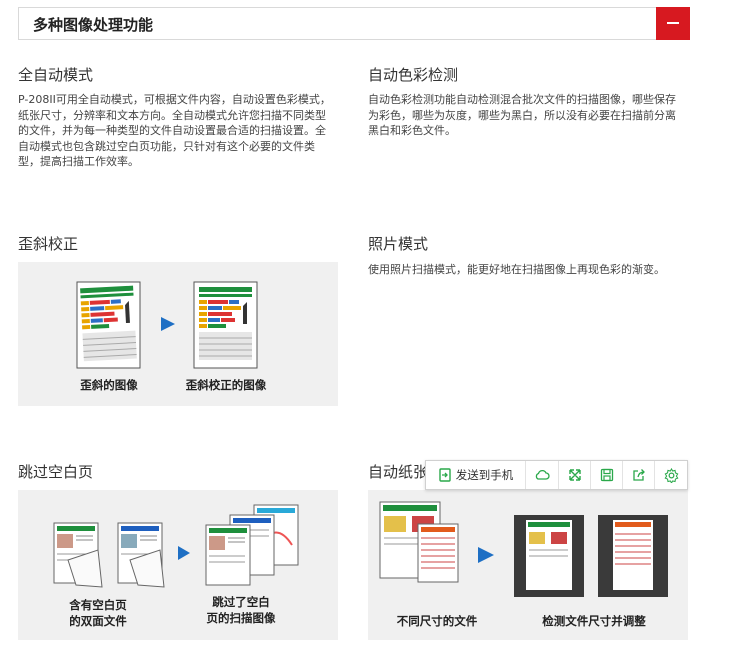  I want to click on cloud-icon, so click(542, 474).